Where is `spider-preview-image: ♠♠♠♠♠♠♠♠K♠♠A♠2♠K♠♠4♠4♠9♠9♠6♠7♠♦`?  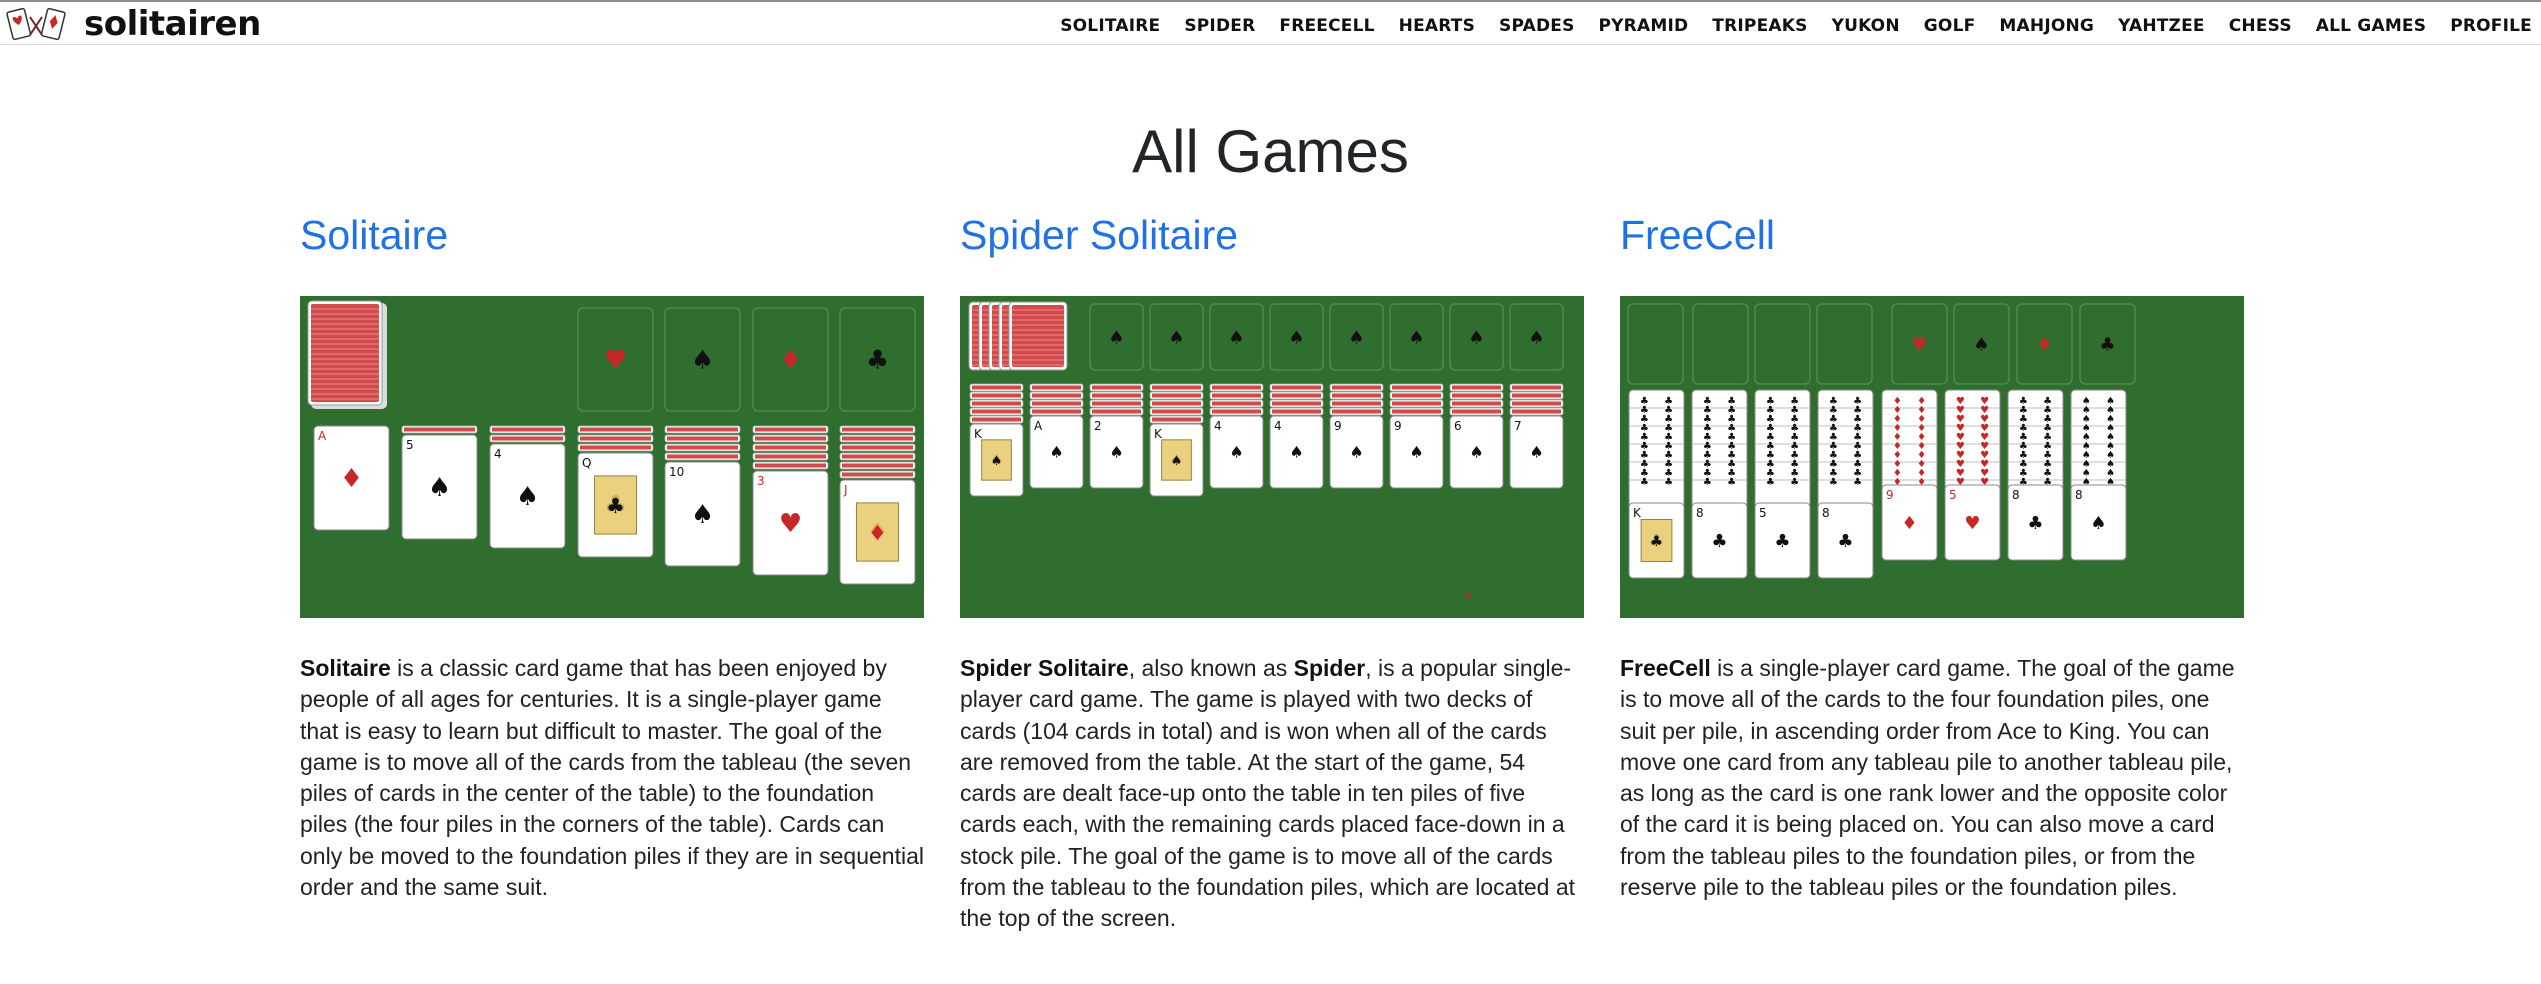
spider-preview-image: ♠♠♠♠♠♠♠♠K♠♠A♠2♠K♠♠4♠4♠9♠9♠6♠7♠♦ is located at coordinates (1272, 457).